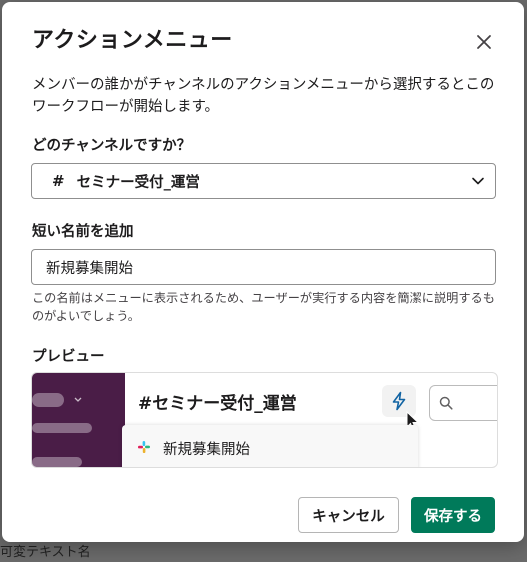 The height and width of the screenshot is (562, 527). What do you see at coordinates (58, 181) in the screenshot?
I see `channel-hash: #` at bounding box center [58, 181].